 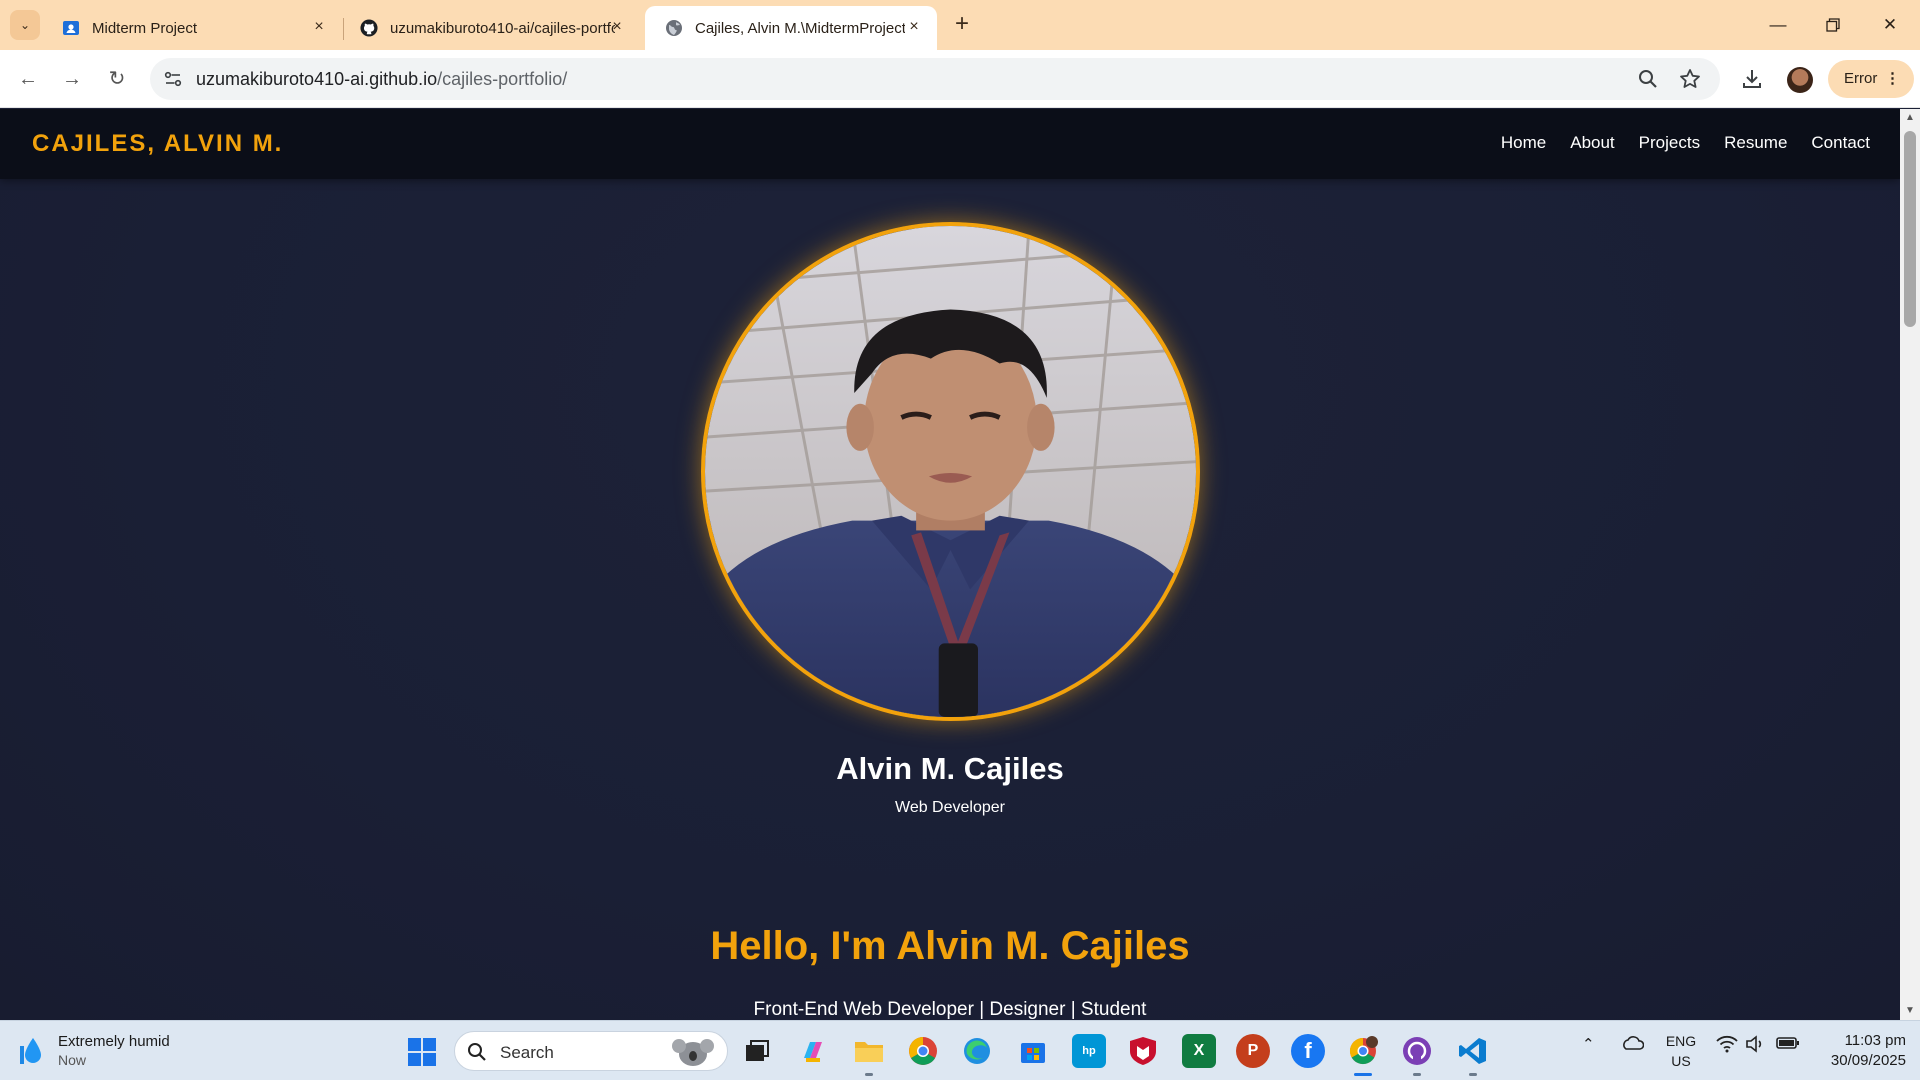 I want to click on arrow-right-icon: →, so click(x=72, y=79).